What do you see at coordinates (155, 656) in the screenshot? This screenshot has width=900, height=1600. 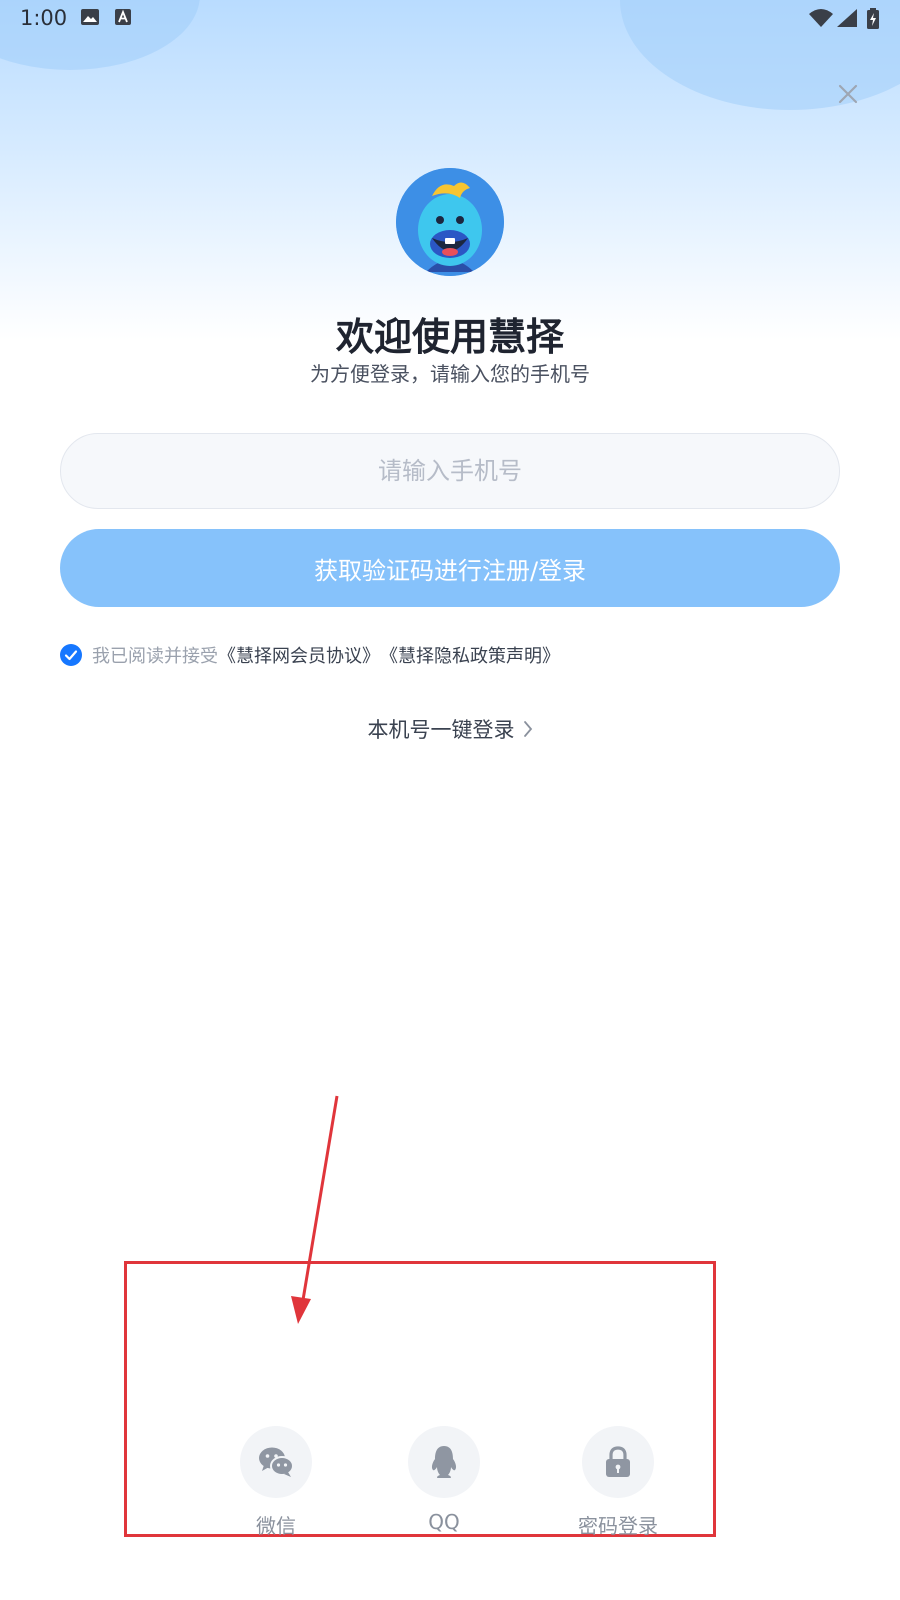 I see `agreement-prefix: 我已阅读并接受` at bounding box center [155, 656].